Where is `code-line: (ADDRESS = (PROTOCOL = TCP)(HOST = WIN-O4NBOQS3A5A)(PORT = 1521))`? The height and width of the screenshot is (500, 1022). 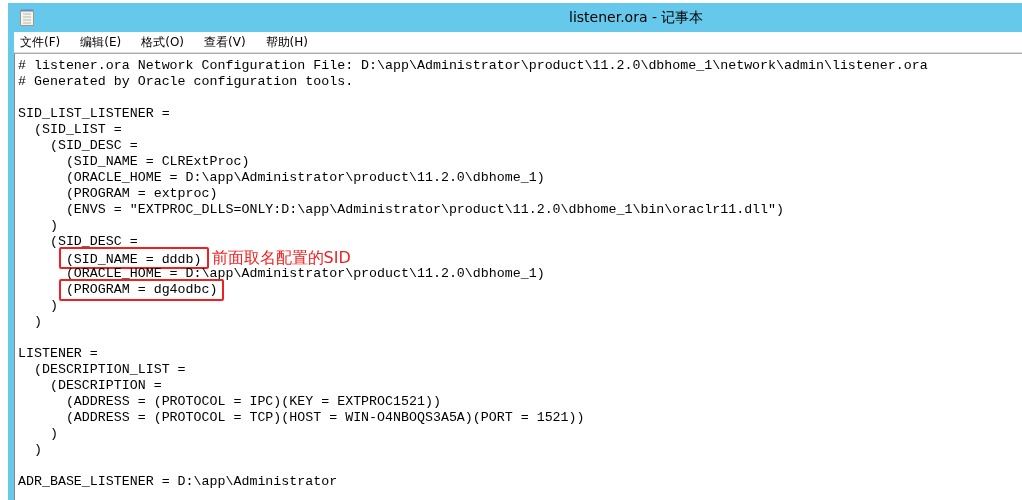
code-line: (ADDRESS = (PROTOCOL = TCP)(HOST = WIN-O4NBOQS3A5A)(PORT = 1521)) is located at coordinates (324, 417).